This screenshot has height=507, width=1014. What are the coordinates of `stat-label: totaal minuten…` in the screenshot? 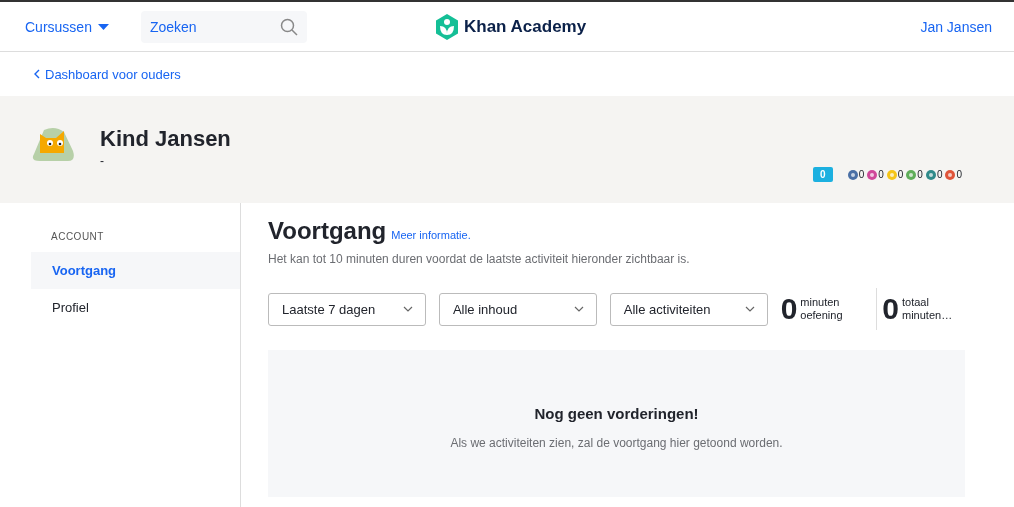 It's located at (928, 309).